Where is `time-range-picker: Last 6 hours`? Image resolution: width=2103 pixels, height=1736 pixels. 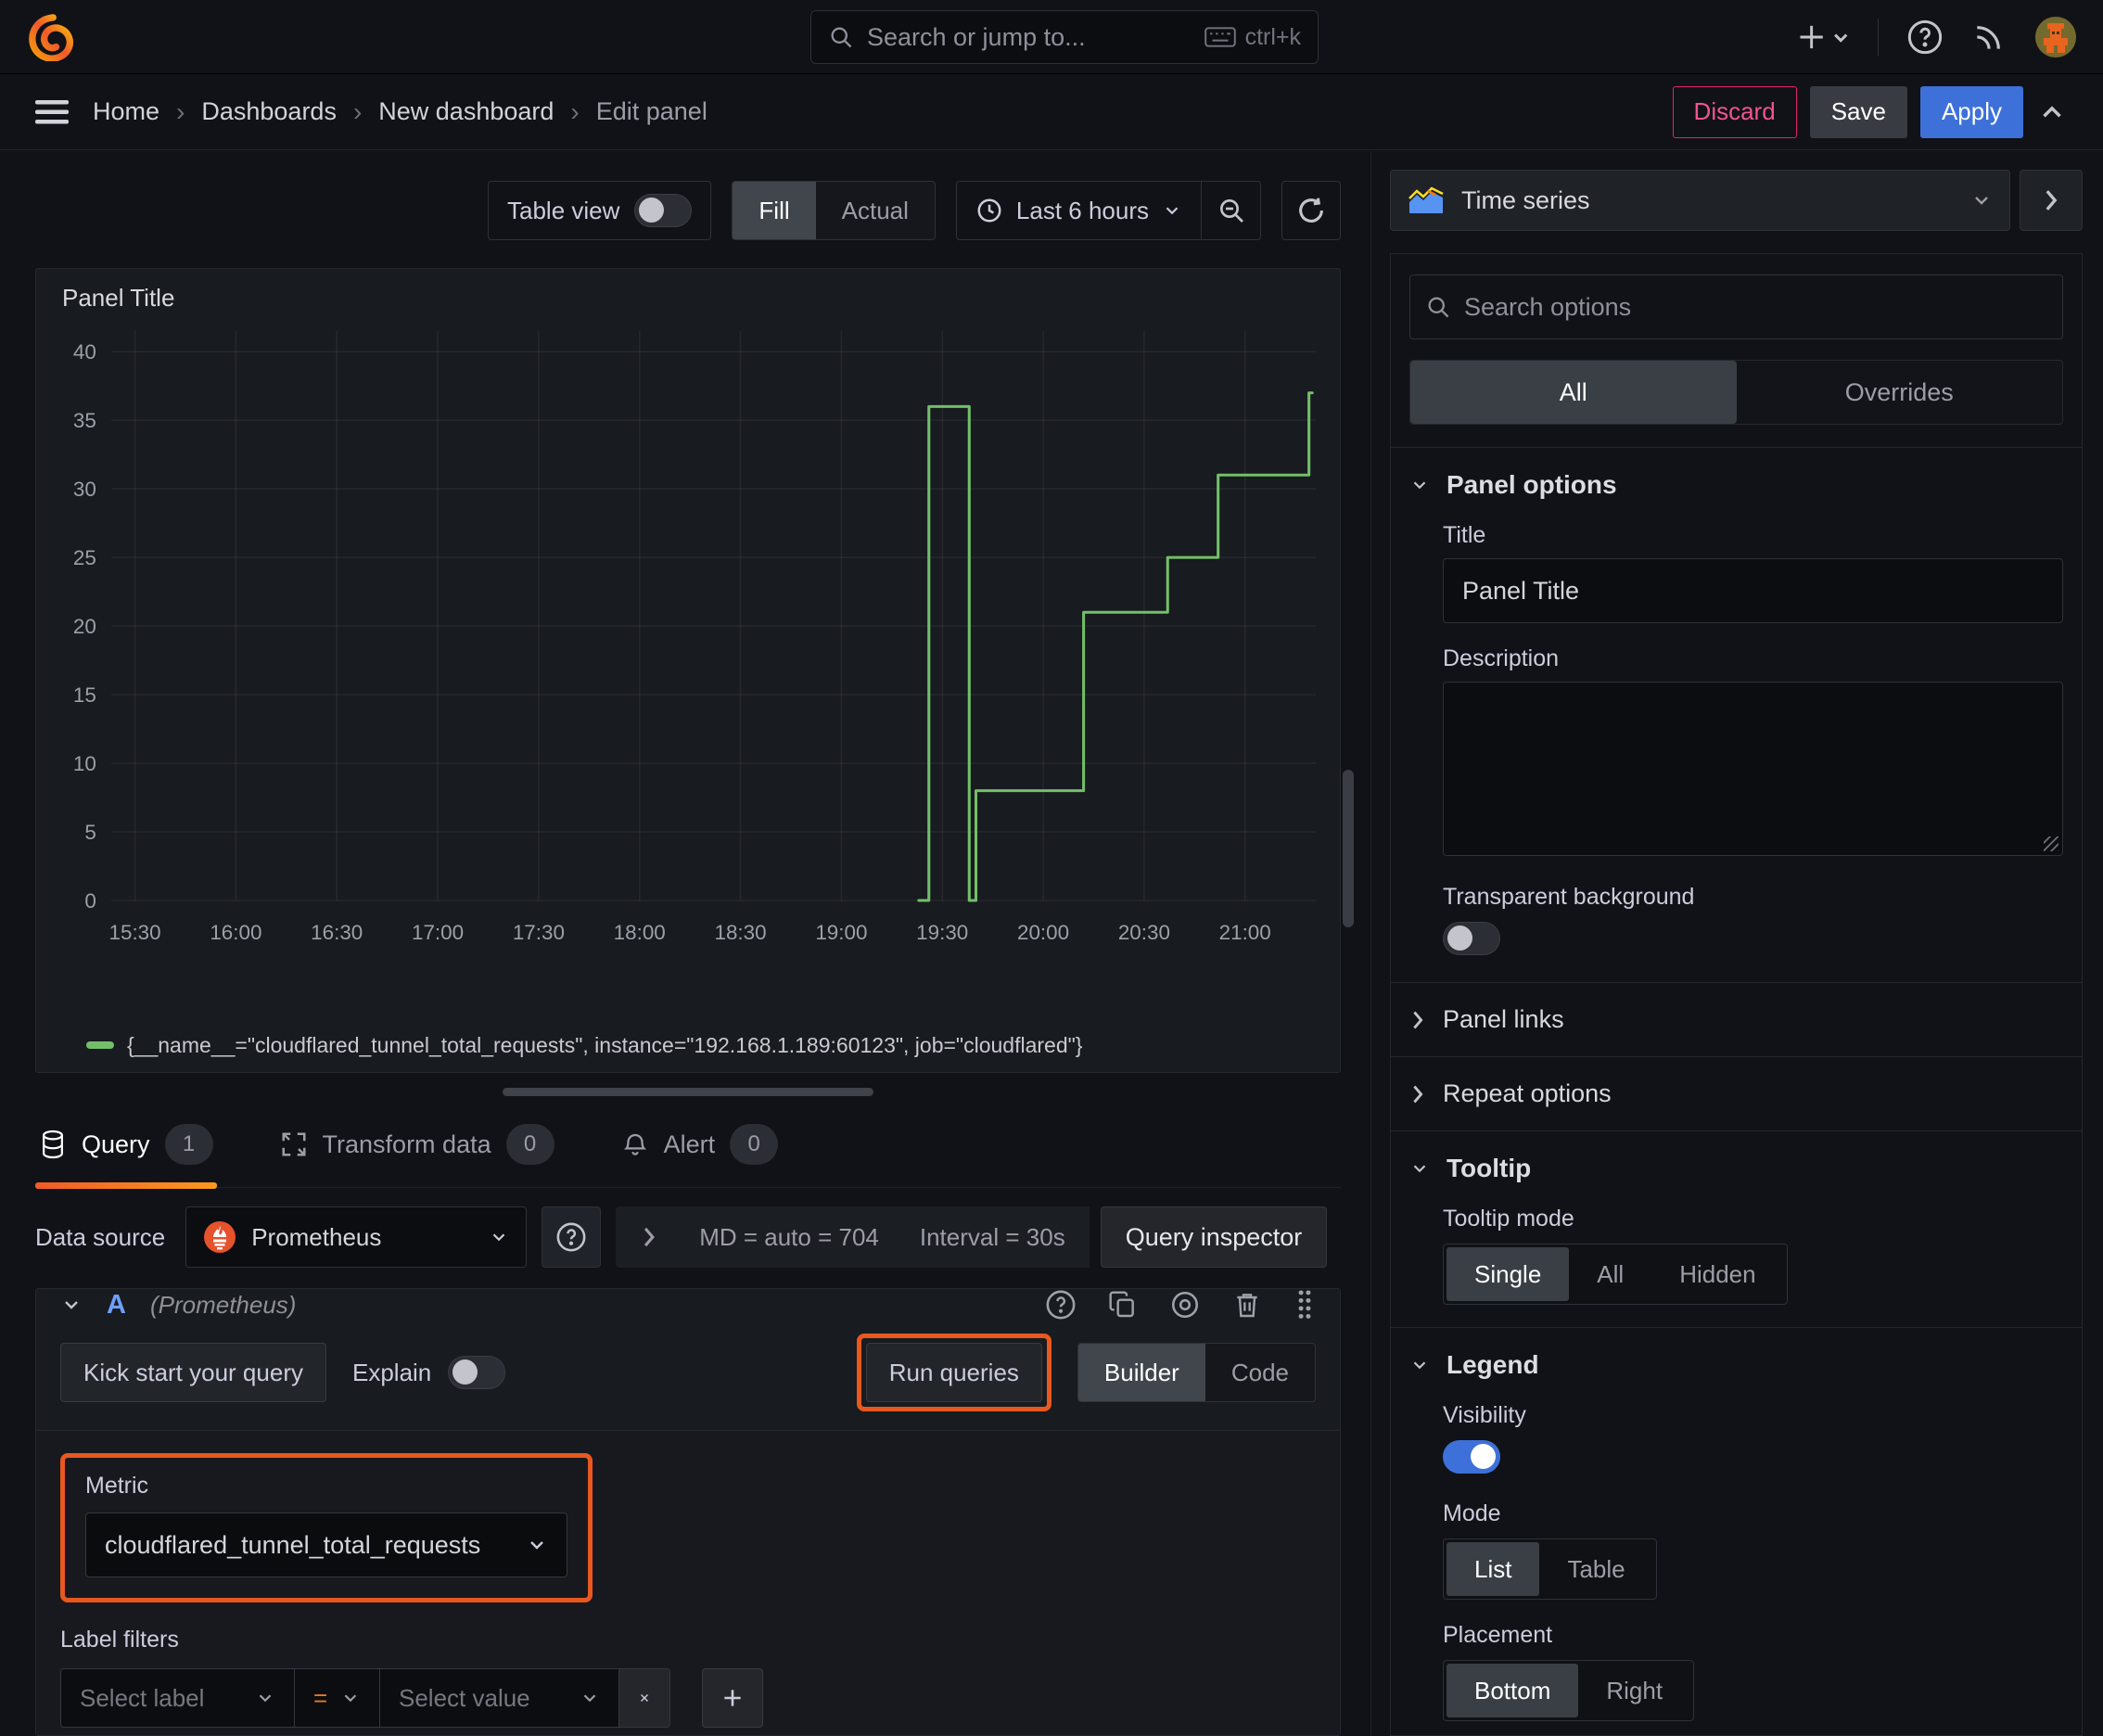
time-range-picker: Last 6 hours is located at coordinates (1079, 211).